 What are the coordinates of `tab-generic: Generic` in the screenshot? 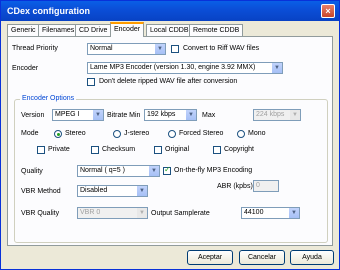 It's located at (23, 30).